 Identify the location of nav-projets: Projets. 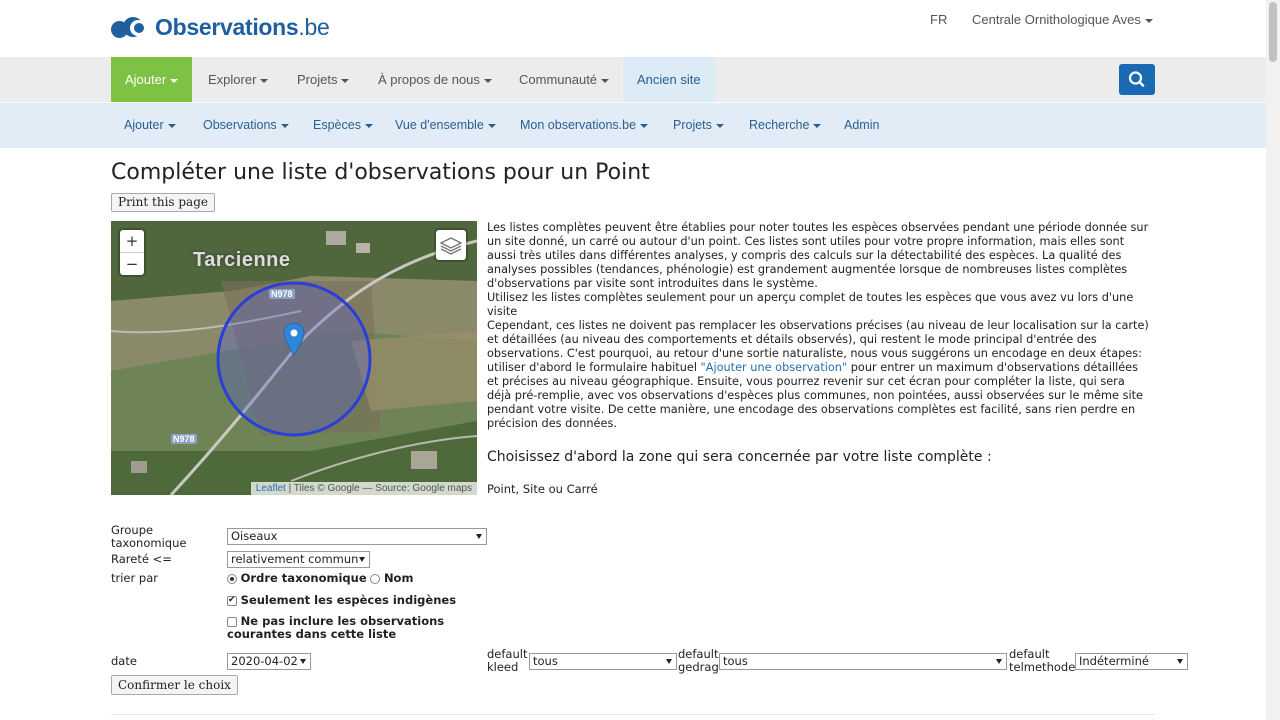
(323, 79).